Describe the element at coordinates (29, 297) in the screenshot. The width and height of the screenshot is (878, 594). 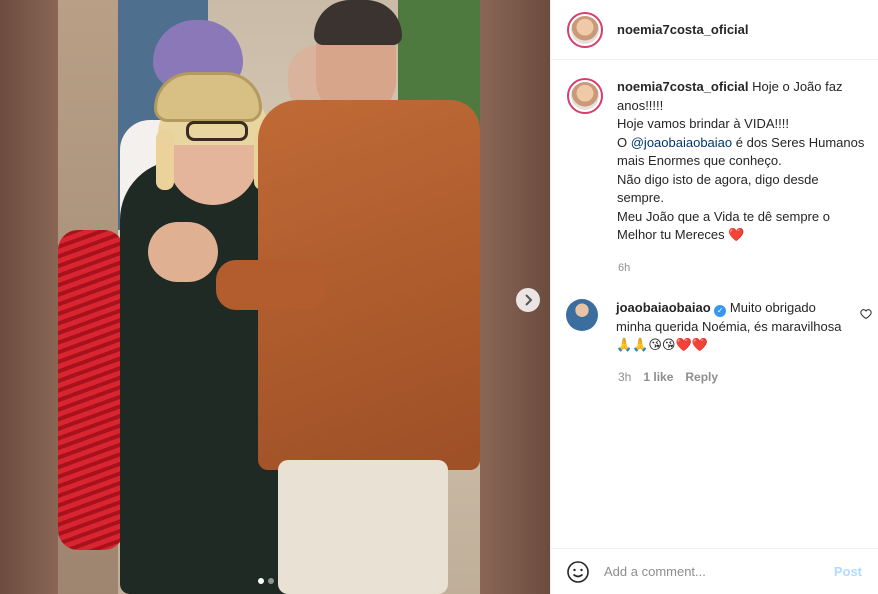
I see `photo-border-left` at that location.